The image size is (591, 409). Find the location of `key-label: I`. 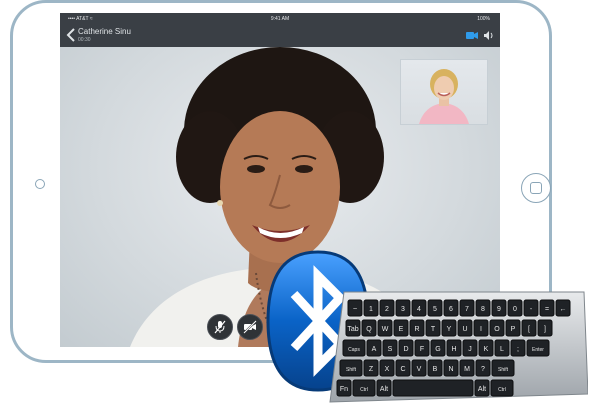

key-label: I is located at coordinates (481, 329).